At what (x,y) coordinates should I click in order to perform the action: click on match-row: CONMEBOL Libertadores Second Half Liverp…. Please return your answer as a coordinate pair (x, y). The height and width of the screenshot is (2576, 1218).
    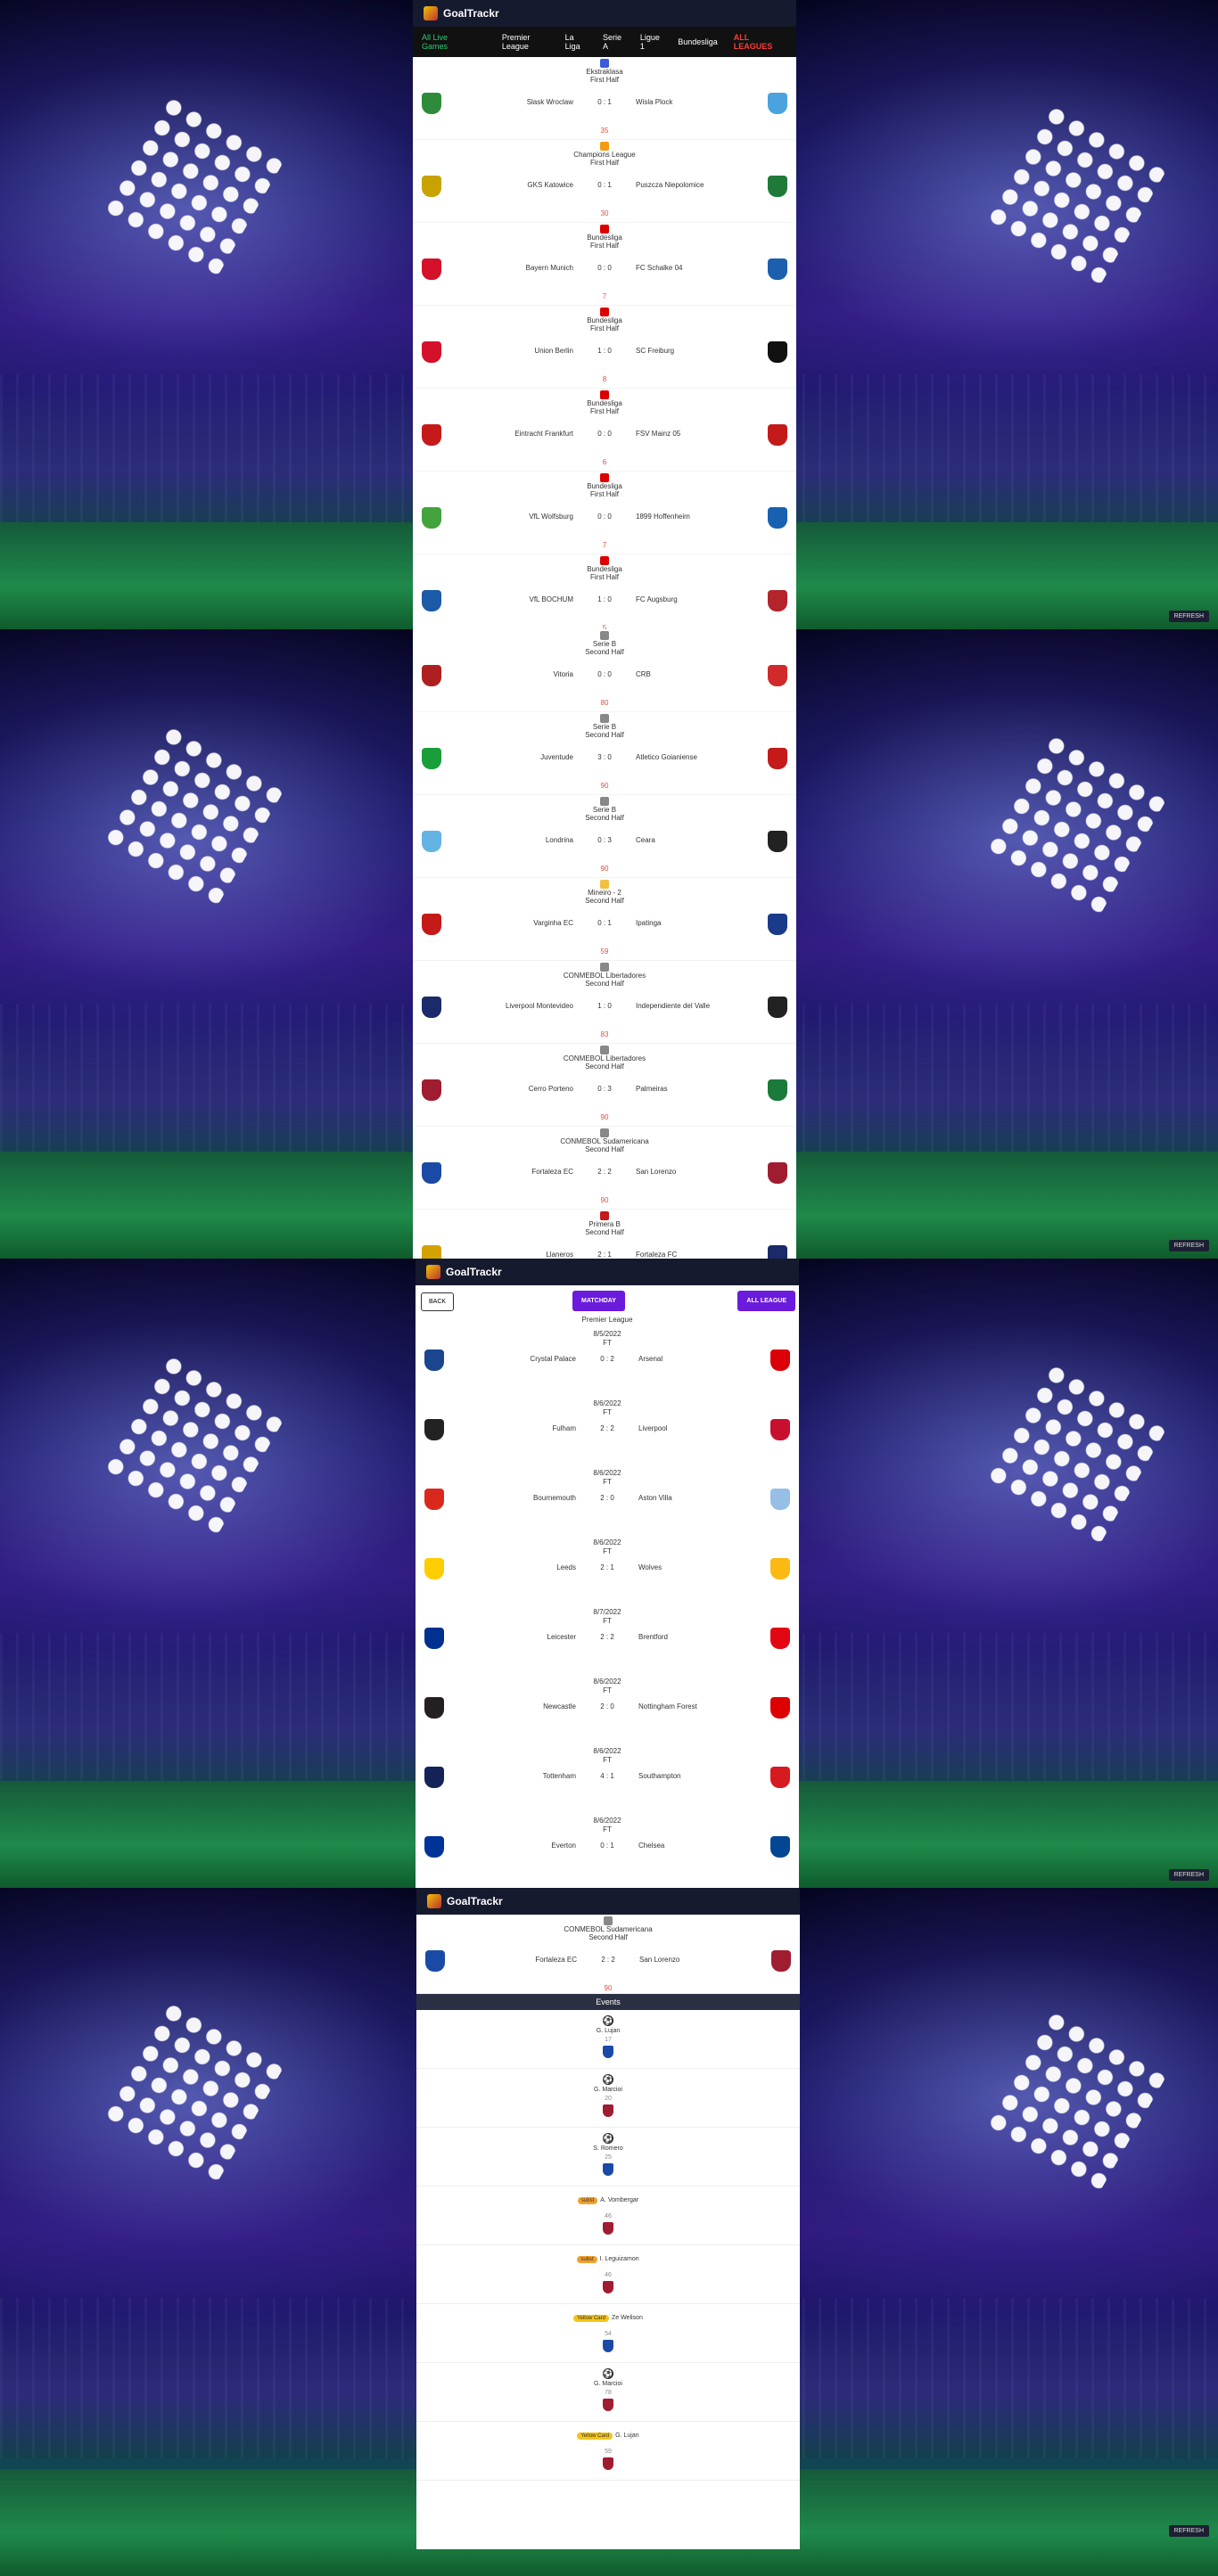
    Looking at the image, I should click on (605, 1002).